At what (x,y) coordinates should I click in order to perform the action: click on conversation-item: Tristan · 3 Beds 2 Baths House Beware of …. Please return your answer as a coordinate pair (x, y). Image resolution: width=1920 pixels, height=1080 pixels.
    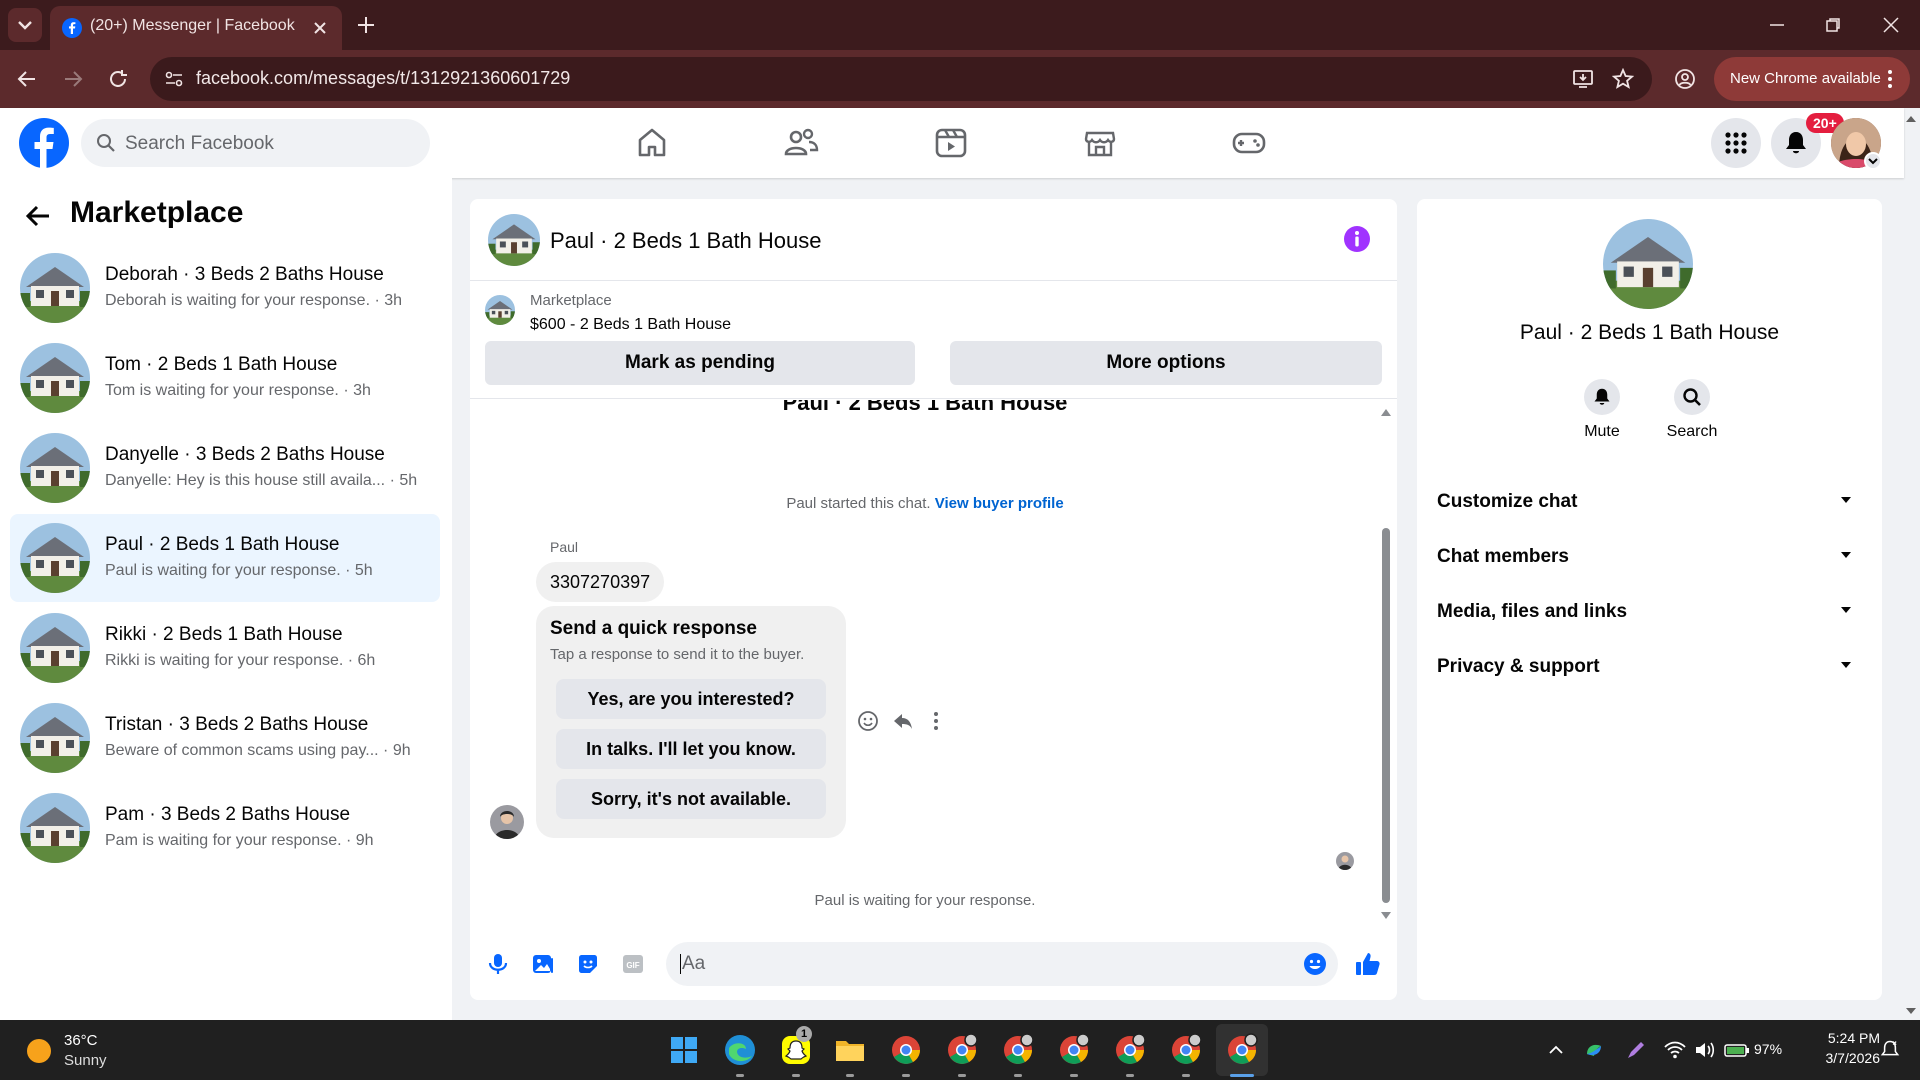
    Looking at the image, I should click on (225, 738).